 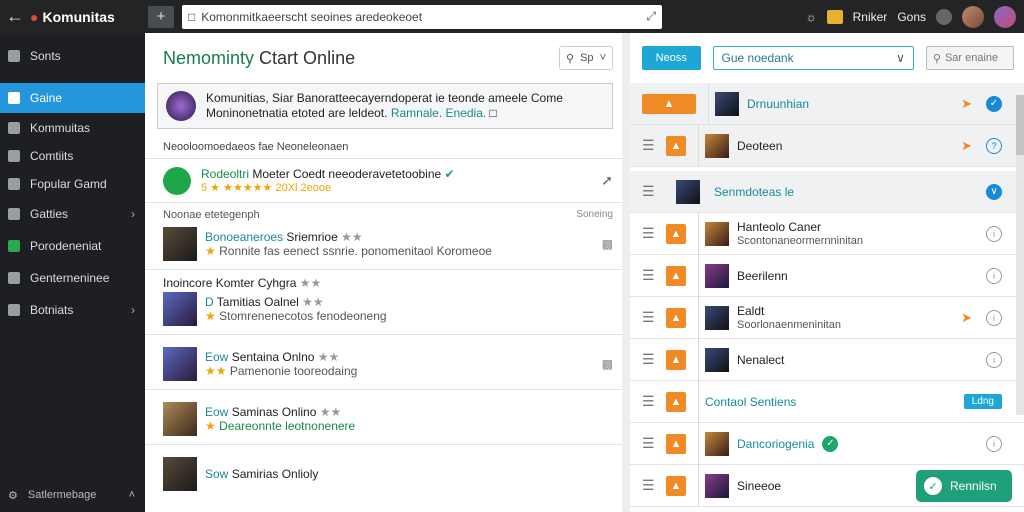 I want to click on filter-dropdown: ⚲ Sp ˅, so click(x=586, y=58).